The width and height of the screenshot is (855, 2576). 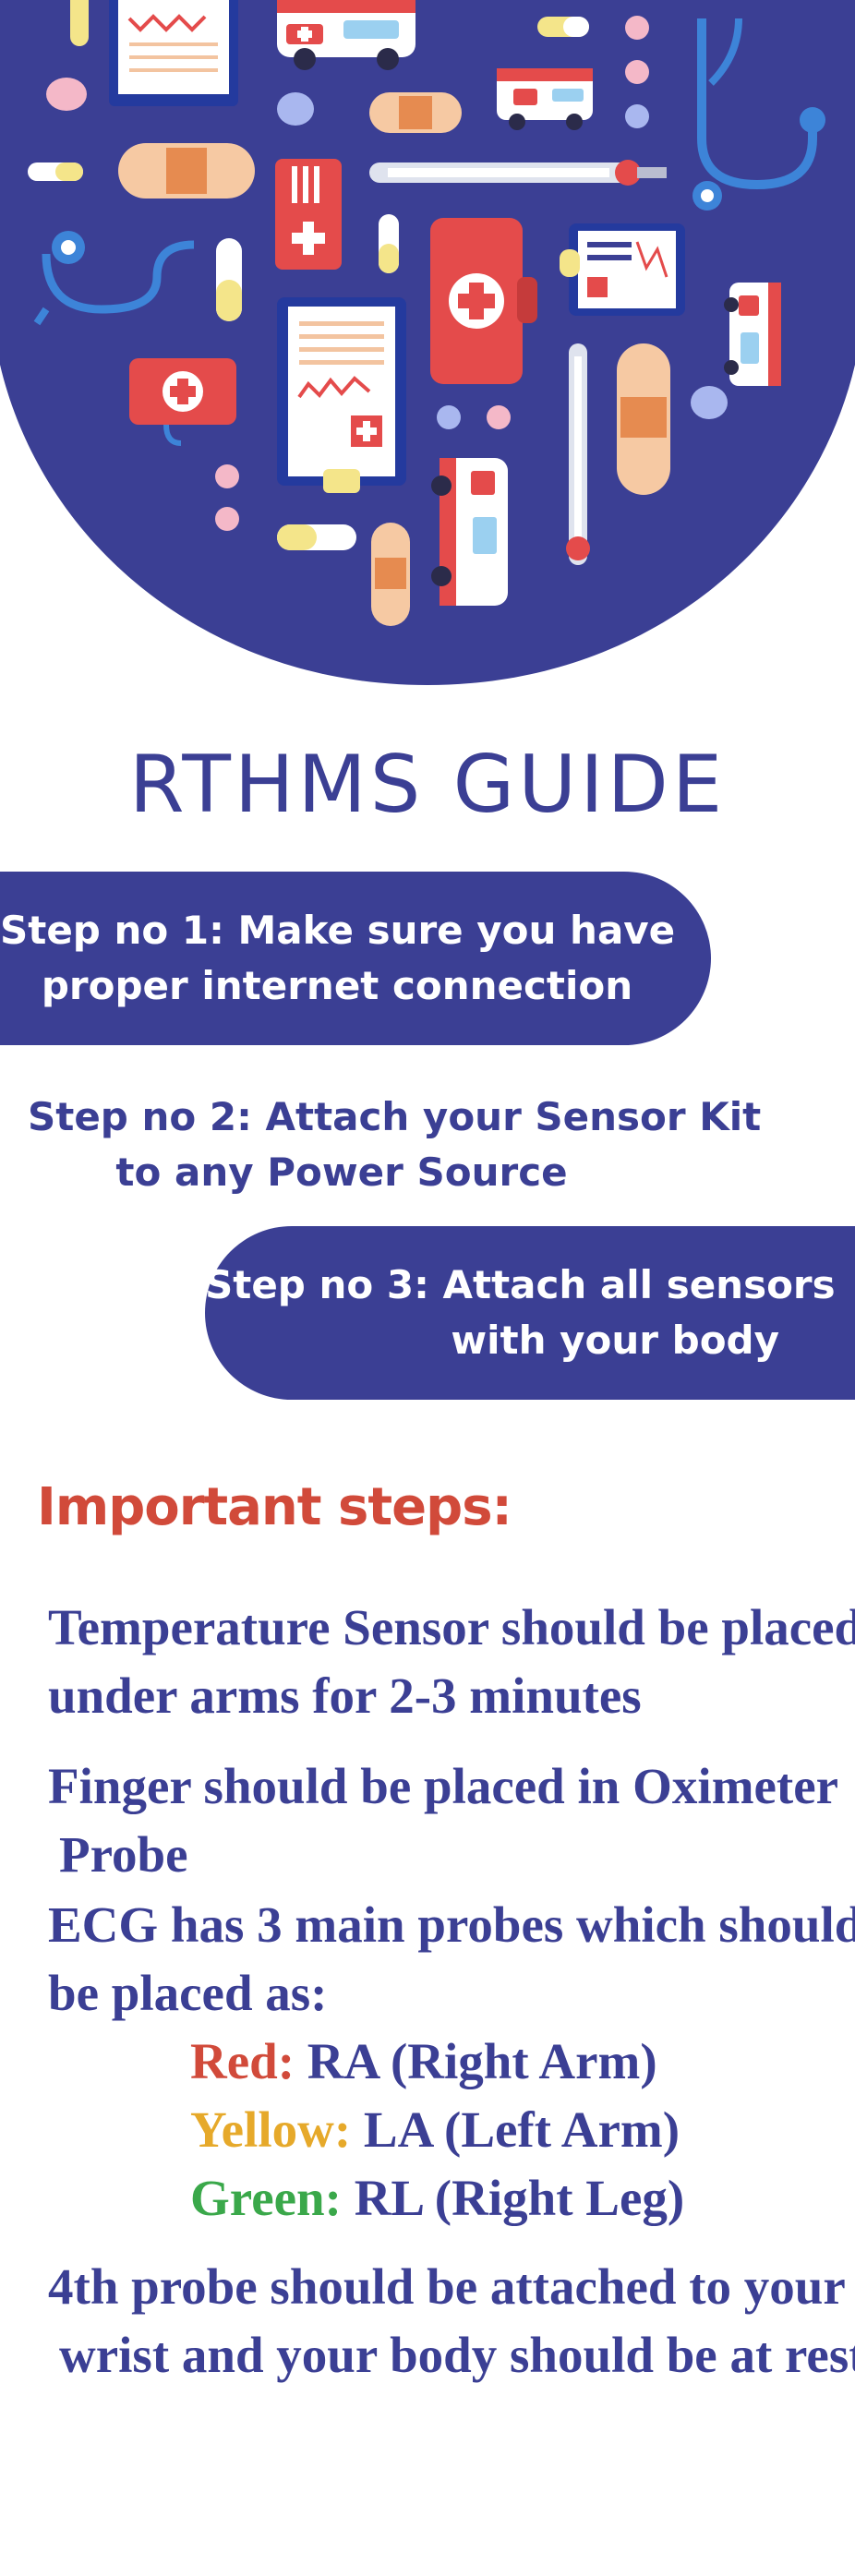 I want to click on probe-green: Green: RL (Right Leg), so click(x=437, y=2198).